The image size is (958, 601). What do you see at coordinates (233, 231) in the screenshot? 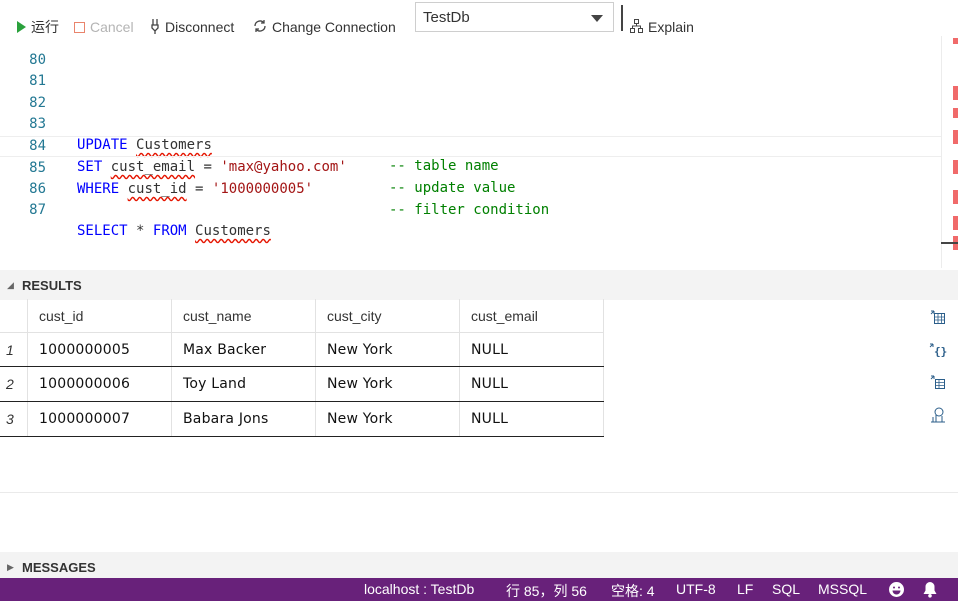
I see `sql-identifier: Customers` at bounding box center [233, 231].